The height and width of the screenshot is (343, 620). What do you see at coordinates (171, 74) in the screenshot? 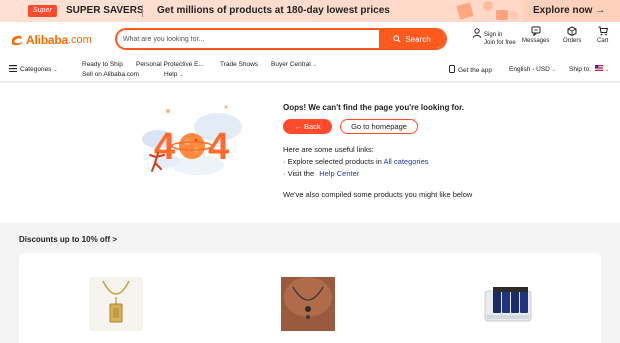
I see `help-label: Help` at bounding box center [171, 74].